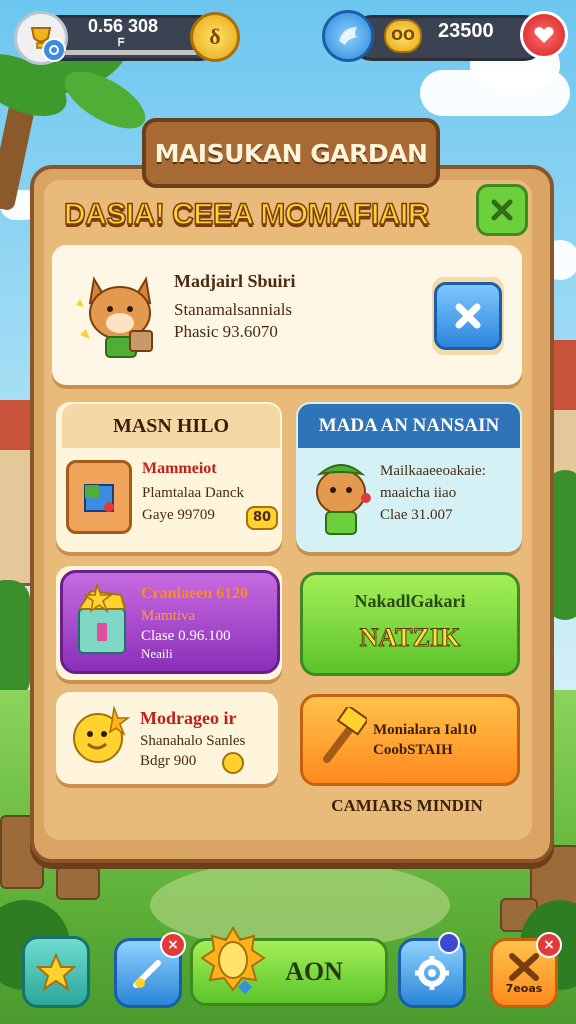 The height and width of the screenshot is (1024, 576). What do you see at coordinates (100, 736) in the screenshot?
I see `coin-character-icon` at bounding box center [100, 736].